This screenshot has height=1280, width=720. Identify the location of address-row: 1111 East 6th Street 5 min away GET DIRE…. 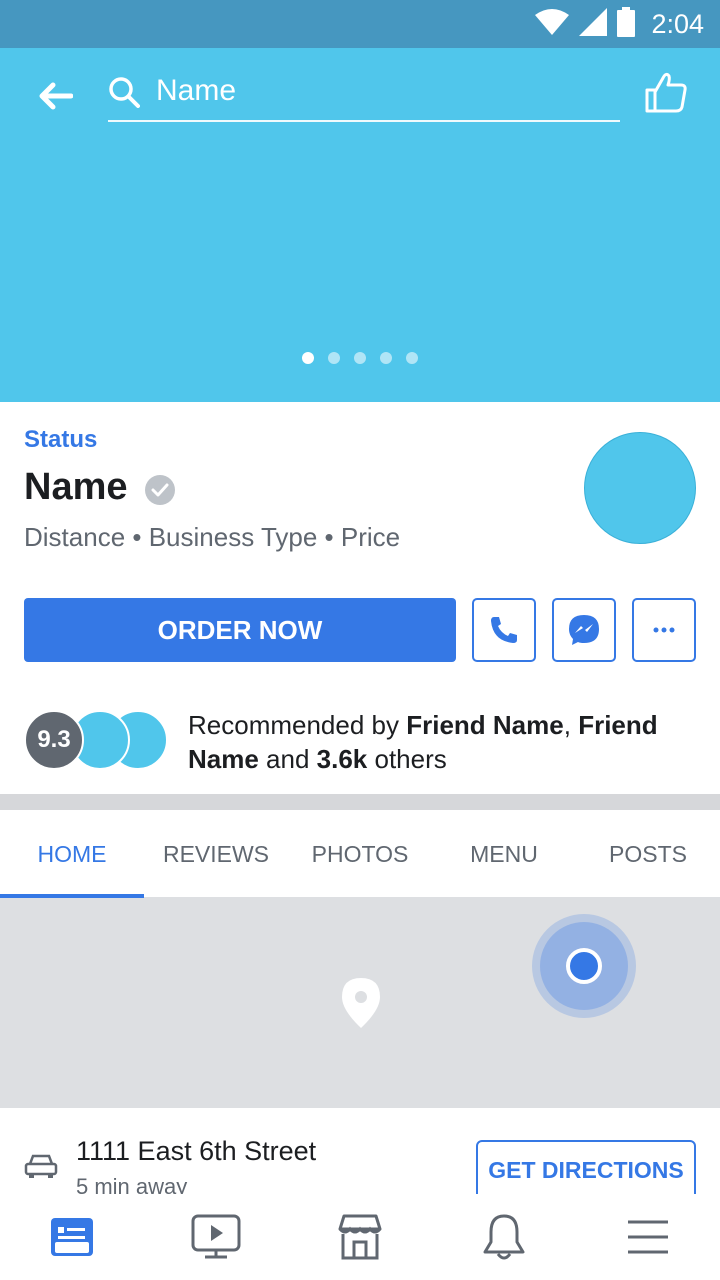
(360, 1151).